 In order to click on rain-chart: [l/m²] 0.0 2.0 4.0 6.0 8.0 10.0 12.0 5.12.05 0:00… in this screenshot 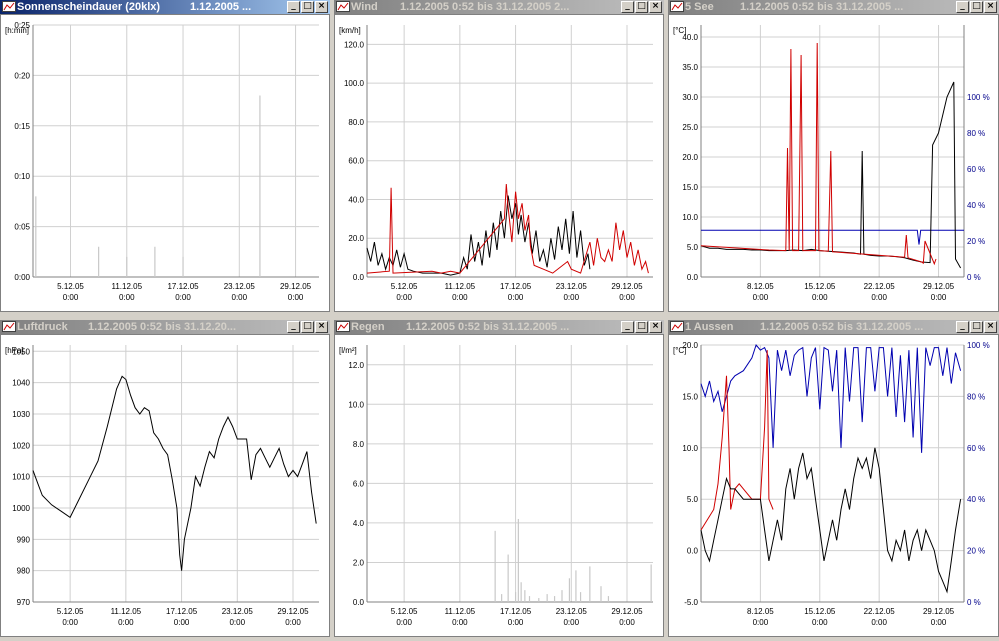, I will do `click(496, 486)`.